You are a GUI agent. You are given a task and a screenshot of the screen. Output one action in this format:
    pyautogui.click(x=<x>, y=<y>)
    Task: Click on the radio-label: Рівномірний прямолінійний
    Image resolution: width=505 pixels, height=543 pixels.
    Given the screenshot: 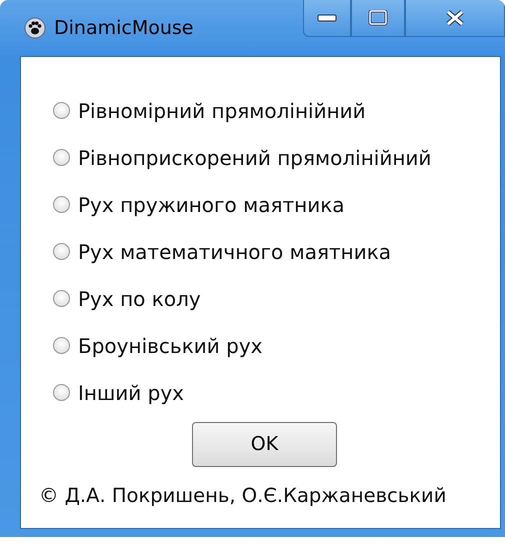 What is the action you would take?
    pyautogui.click(x=222, y=111)
    